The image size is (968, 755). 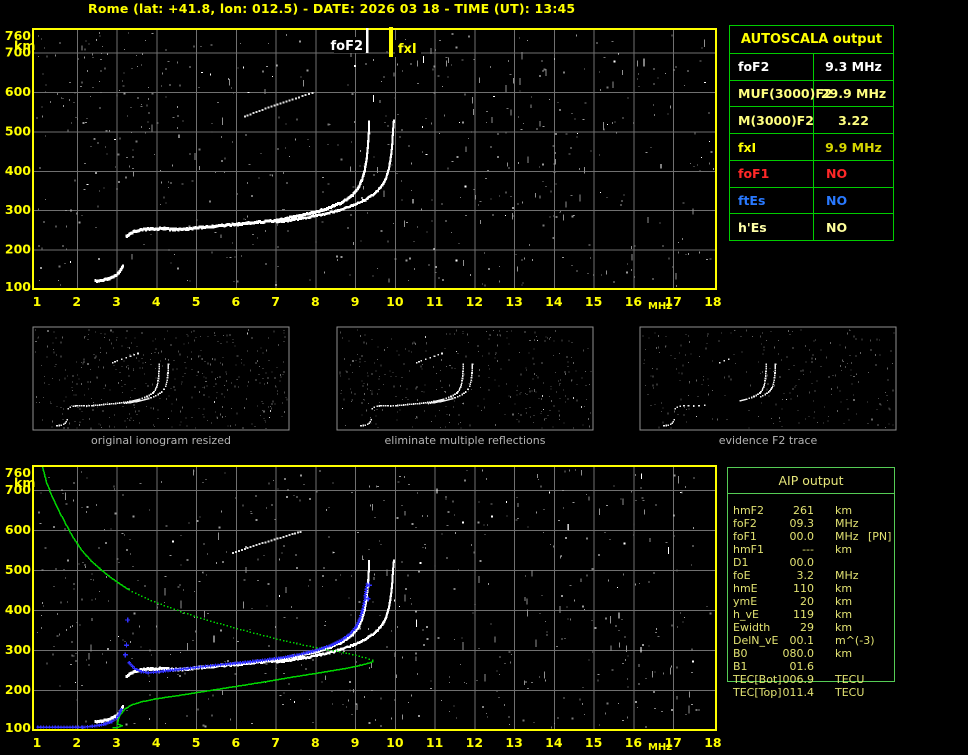 I want to click on svg-text: 500, so click(x=18, y=130).